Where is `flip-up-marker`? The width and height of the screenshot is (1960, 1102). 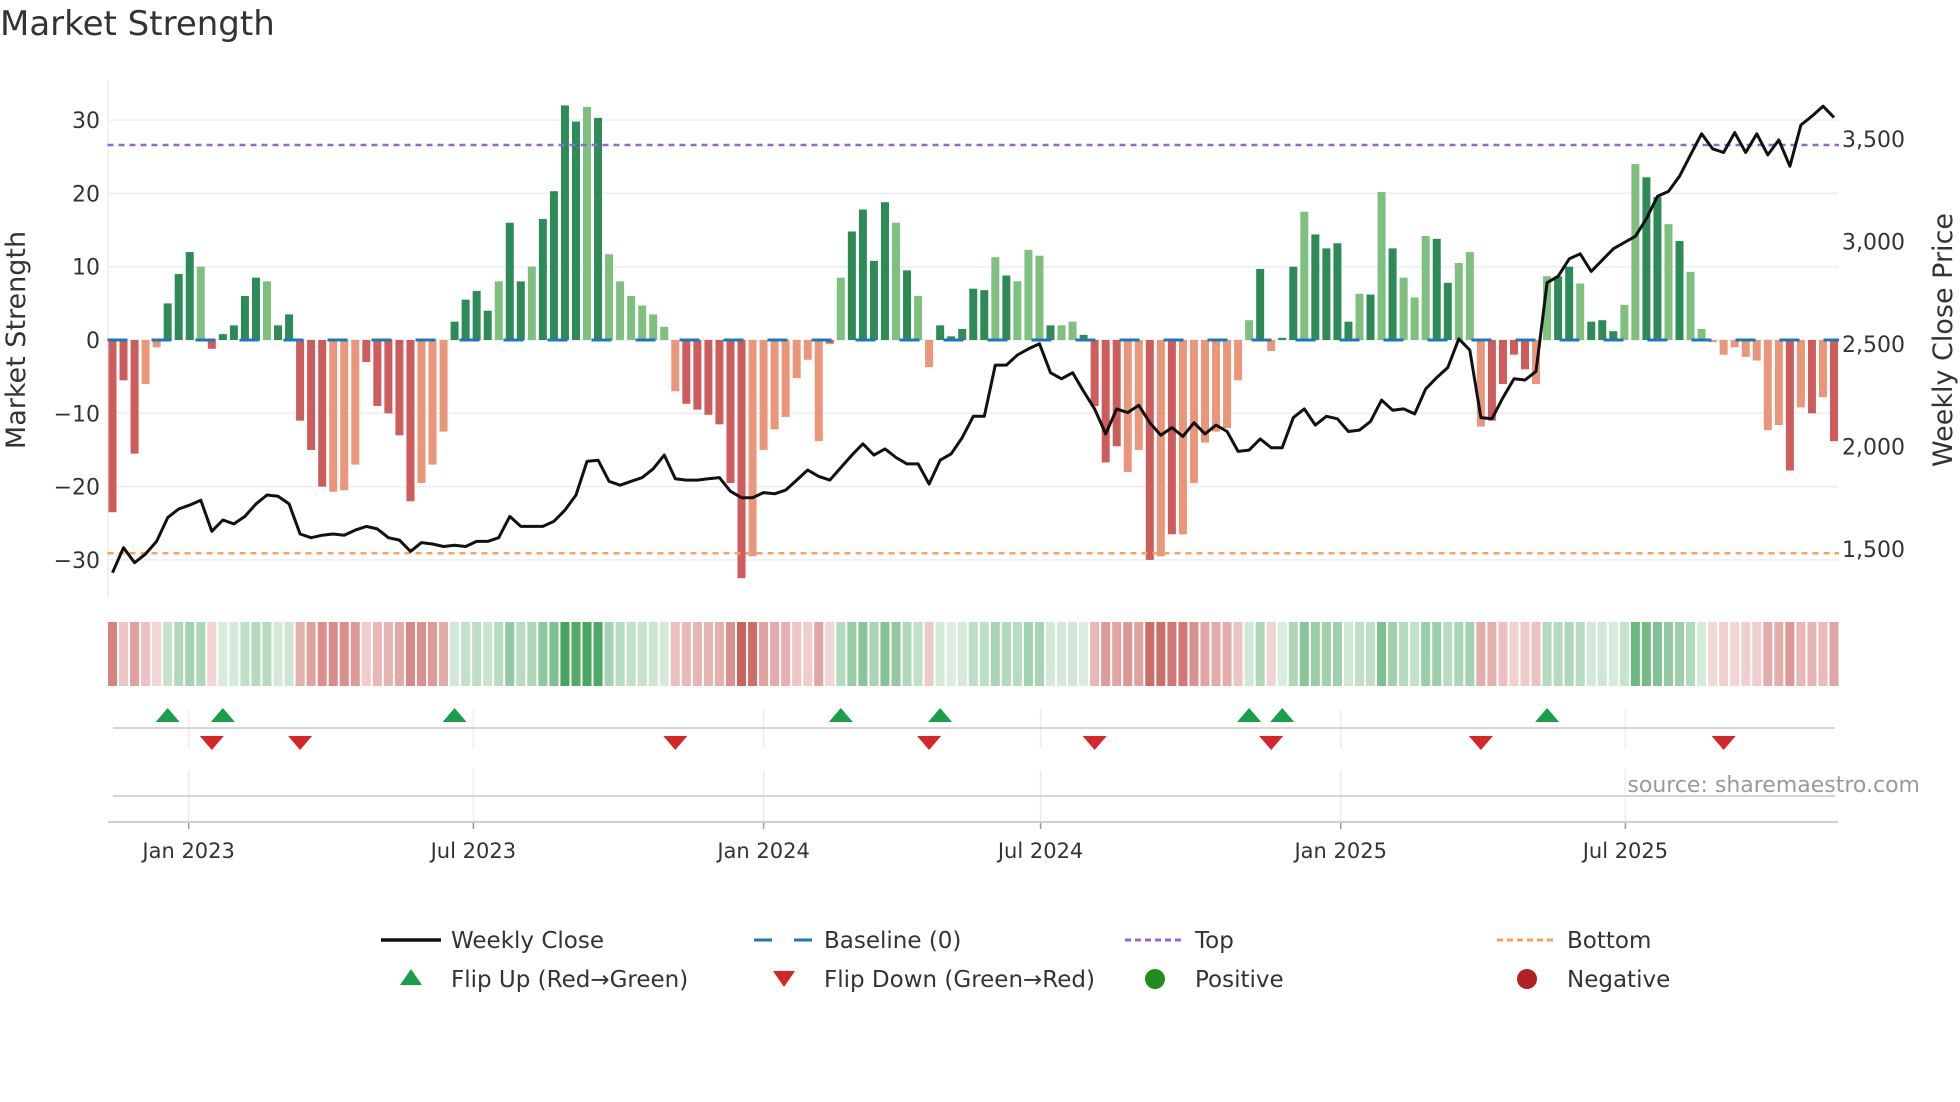
flip-up-marker is located at coordinates (167, 715).